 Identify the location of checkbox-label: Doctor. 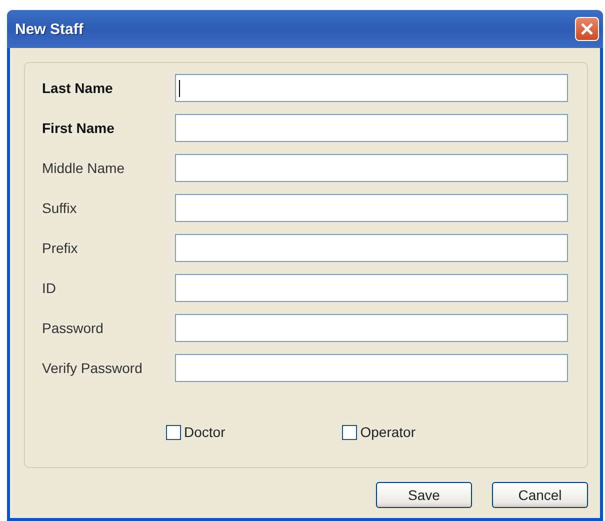
(205, 432).